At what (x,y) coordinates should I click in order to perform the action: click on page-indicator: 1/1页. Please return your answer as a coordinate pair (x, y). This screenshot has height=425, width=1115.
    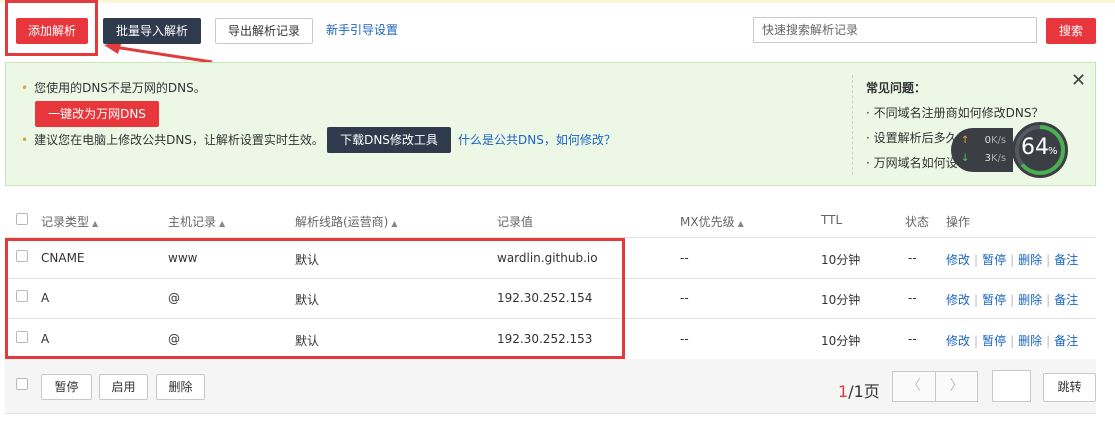
    Looking at the image, I should click on (859, 390).